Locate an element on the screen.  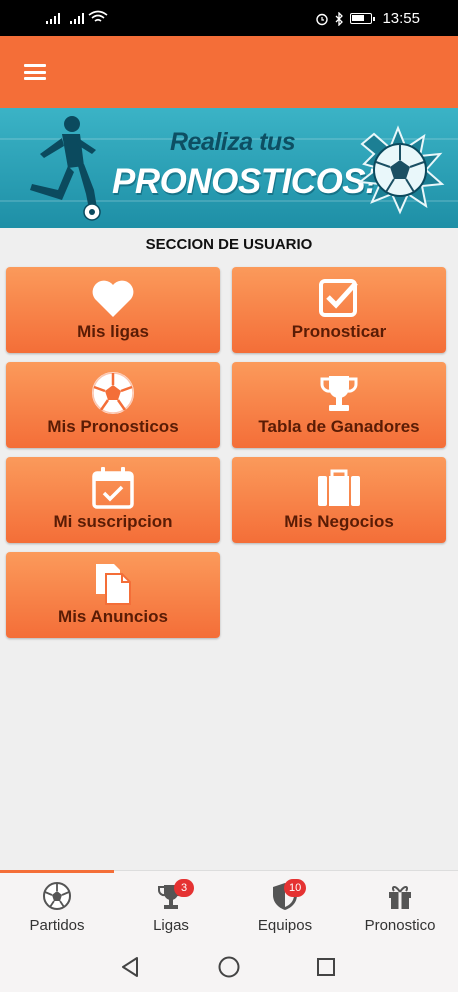
recents-icon is located at coordinates (326, 967).